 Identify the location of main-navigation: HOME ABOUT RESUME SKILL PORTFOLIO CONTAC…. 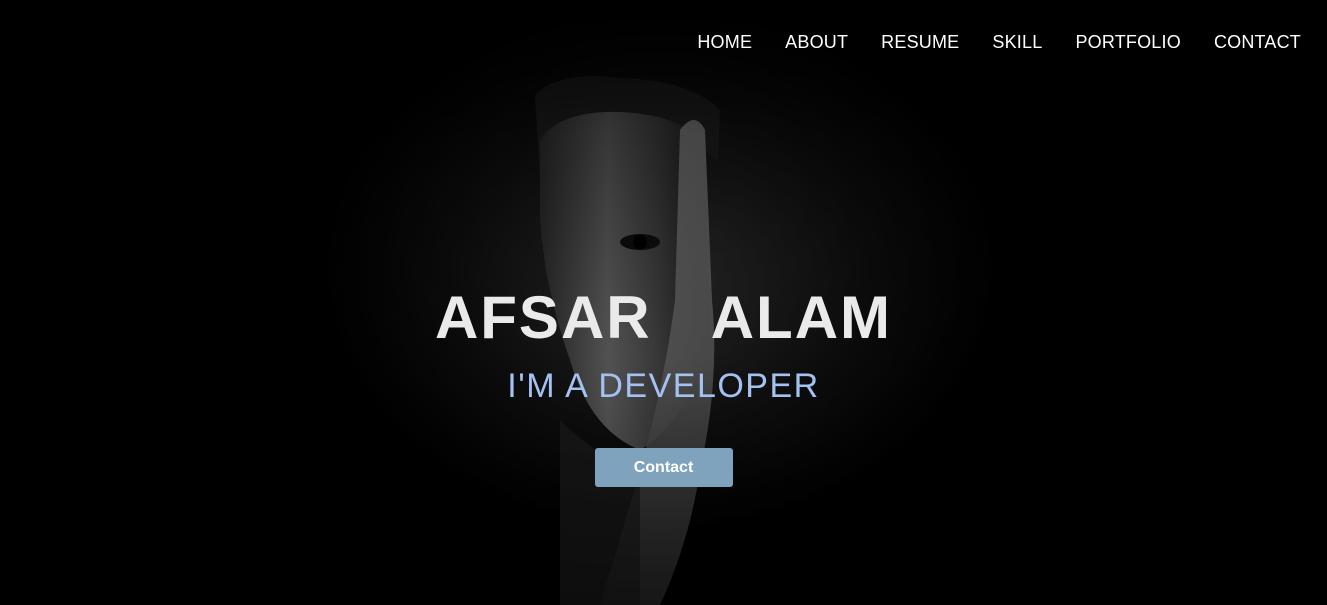
(982, 42).